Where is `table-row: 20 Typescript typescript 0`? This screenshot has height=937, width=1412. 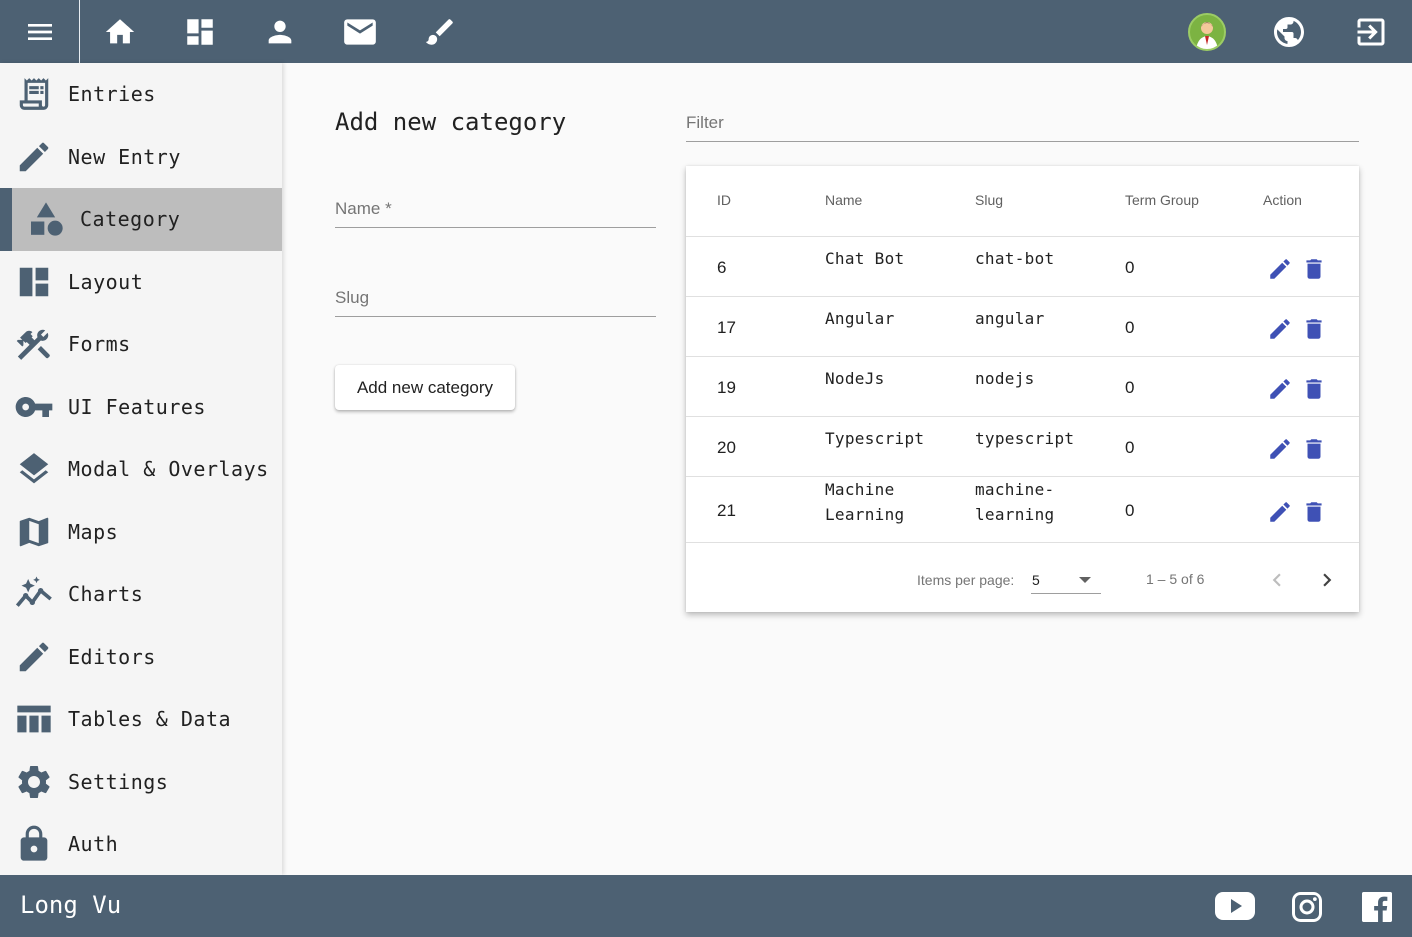 table-row: 20 Typescript typescript 0 is located at coordinates (1022, 447).